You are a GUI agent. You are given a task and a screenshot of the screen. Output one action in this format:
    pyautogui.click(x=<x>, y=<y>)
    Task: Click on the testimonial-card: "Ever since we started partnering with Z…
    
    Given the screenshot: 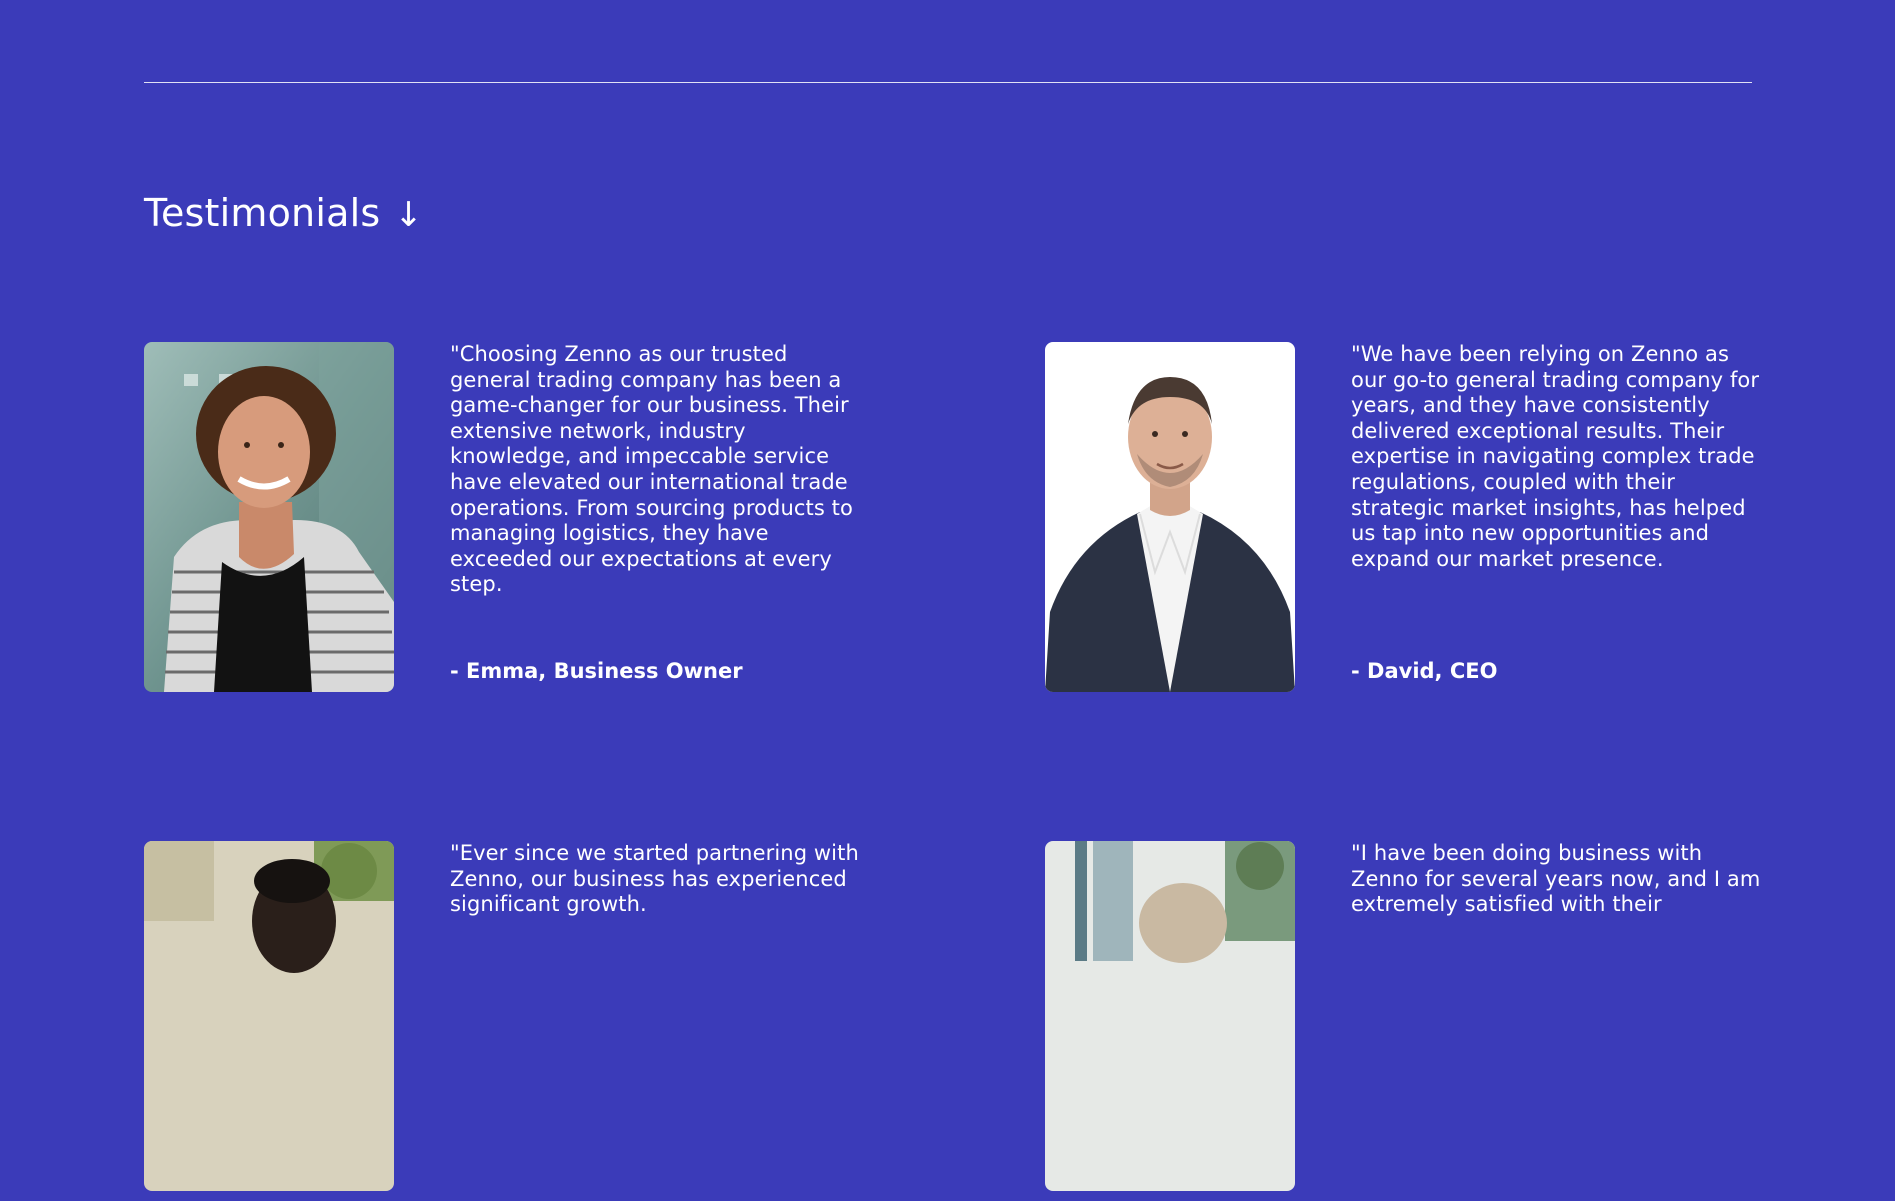 What is the action you would take?
    pyautogui.click(x=554, y=1021)
    